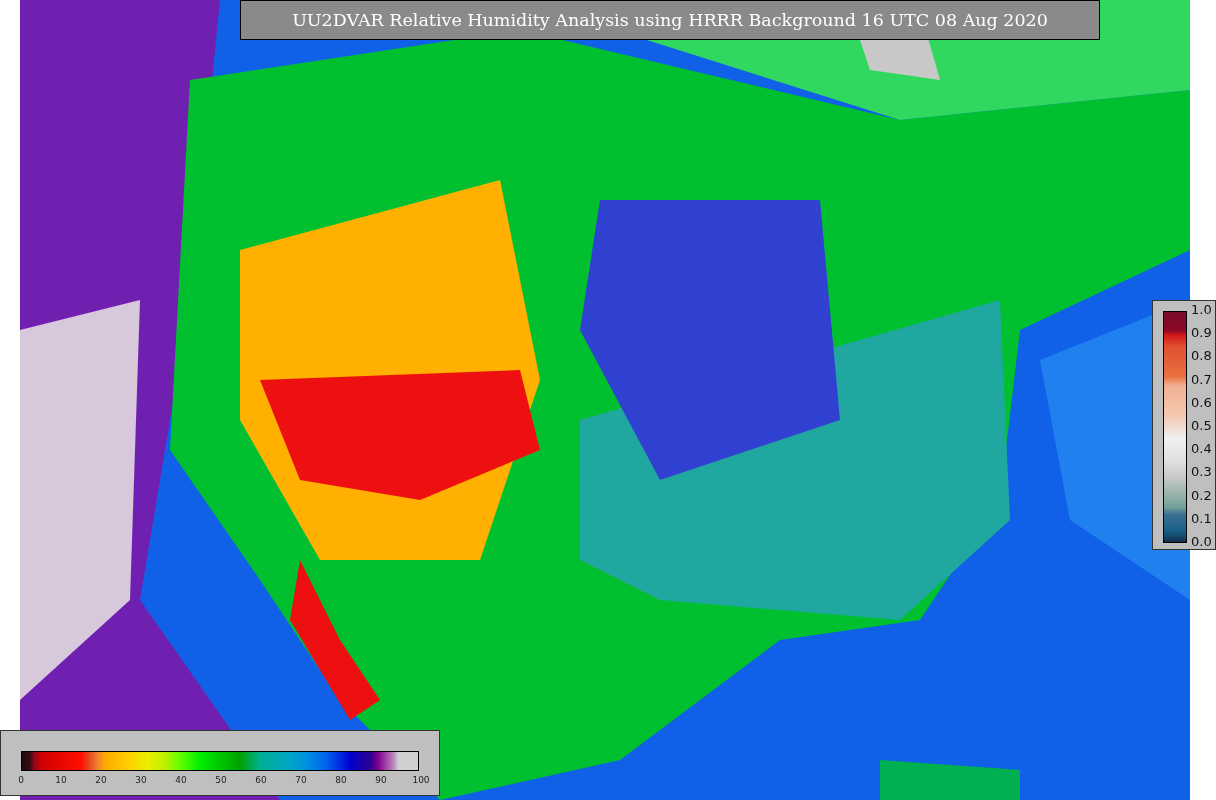  I want to click on tick-label: 0.3, so click(1201, 472).